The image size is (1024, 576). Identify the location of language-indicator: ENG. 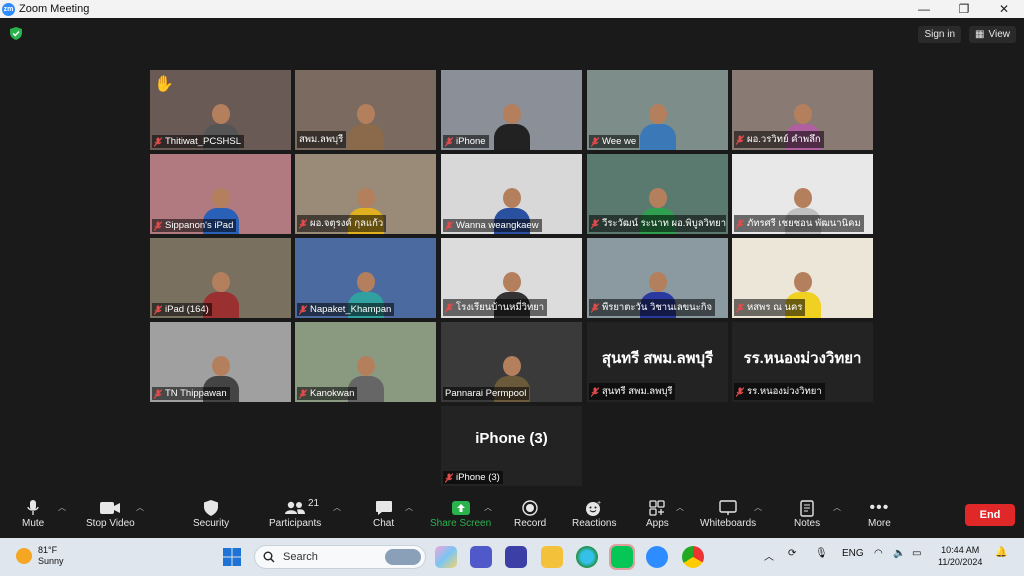
(853, 553).